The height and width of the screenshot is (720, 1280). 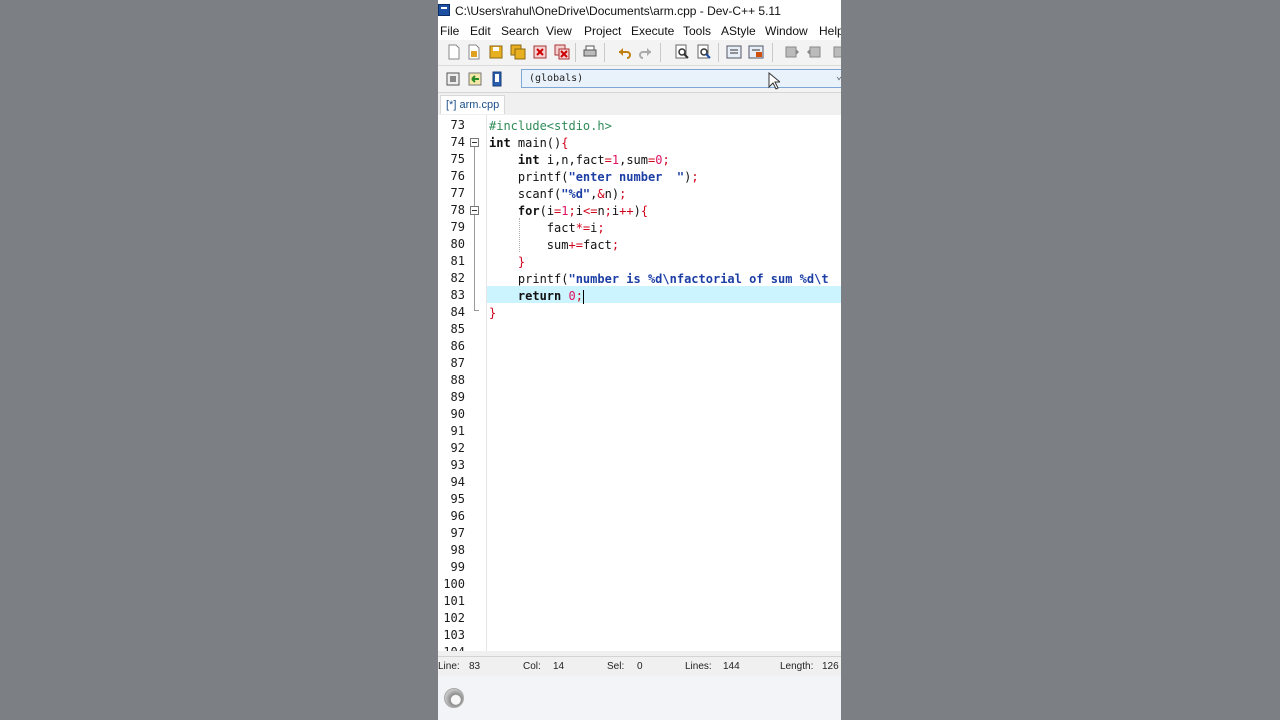 What do you see at coordinates (475, 666) in the screenshot?
I see `status-line-value: 83` at bounding box center [475, 666].